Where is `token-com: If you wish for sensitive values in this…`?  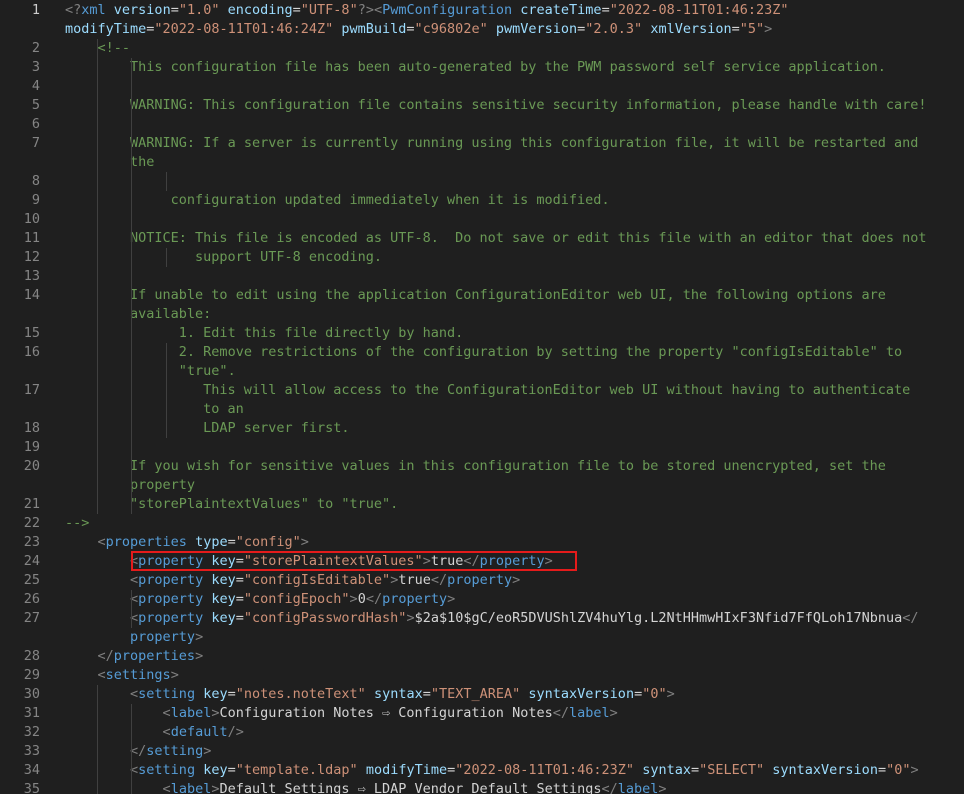
token-com: If you wish for sensitive values in this… is located at coordinates (508, 466).